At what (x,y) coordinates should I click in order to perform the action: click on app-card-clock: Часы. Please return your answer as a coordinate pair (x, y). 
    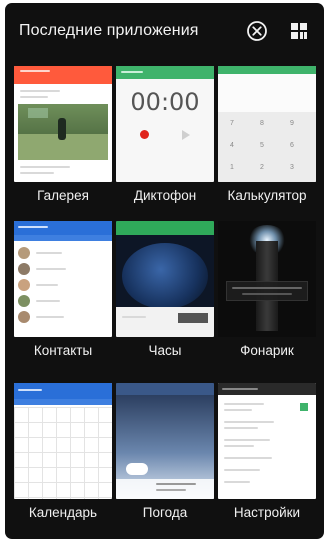
    Looking at the image, I should click on (165, 297).